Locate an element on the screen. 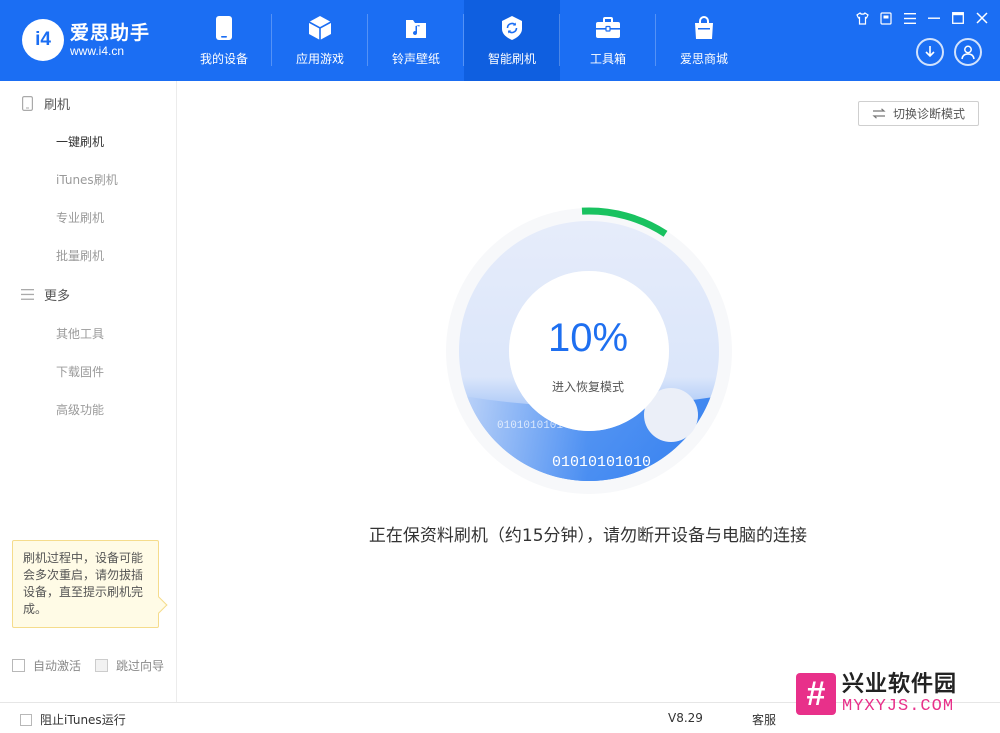 This screenshot has height=733, width=1000. sidebar-group-more: 更多 is located at coordinates (45, 294).